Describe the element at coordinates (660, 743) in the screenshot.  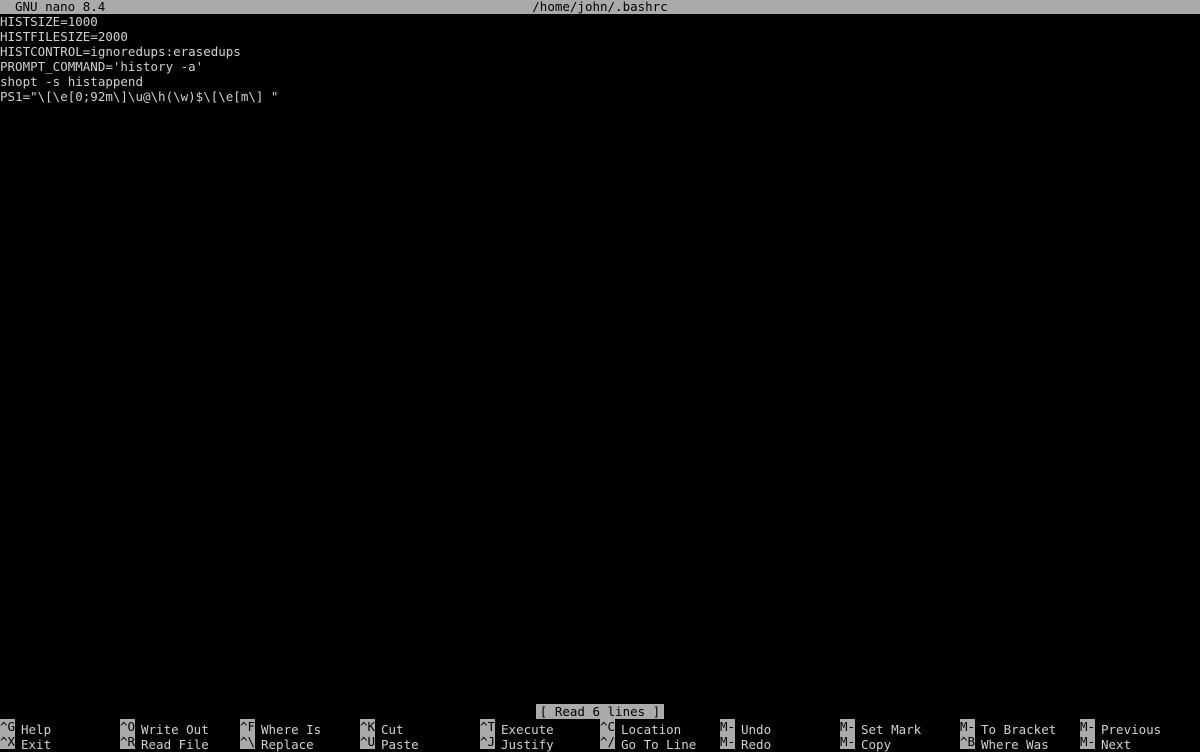
I see `shortcut-go-to-line: ^/Go To Line` at that location.